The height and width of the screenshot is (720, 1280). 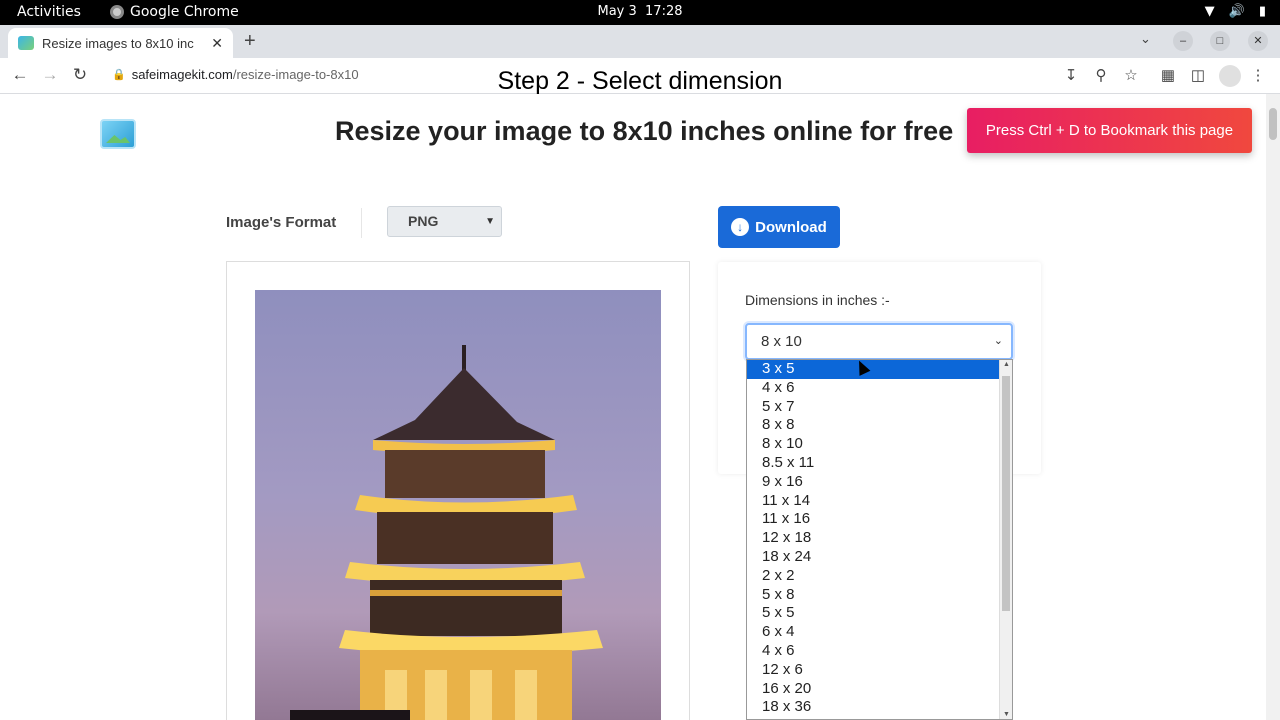 I want to click on maximize-icon: □, so click(x=1220, y=41).